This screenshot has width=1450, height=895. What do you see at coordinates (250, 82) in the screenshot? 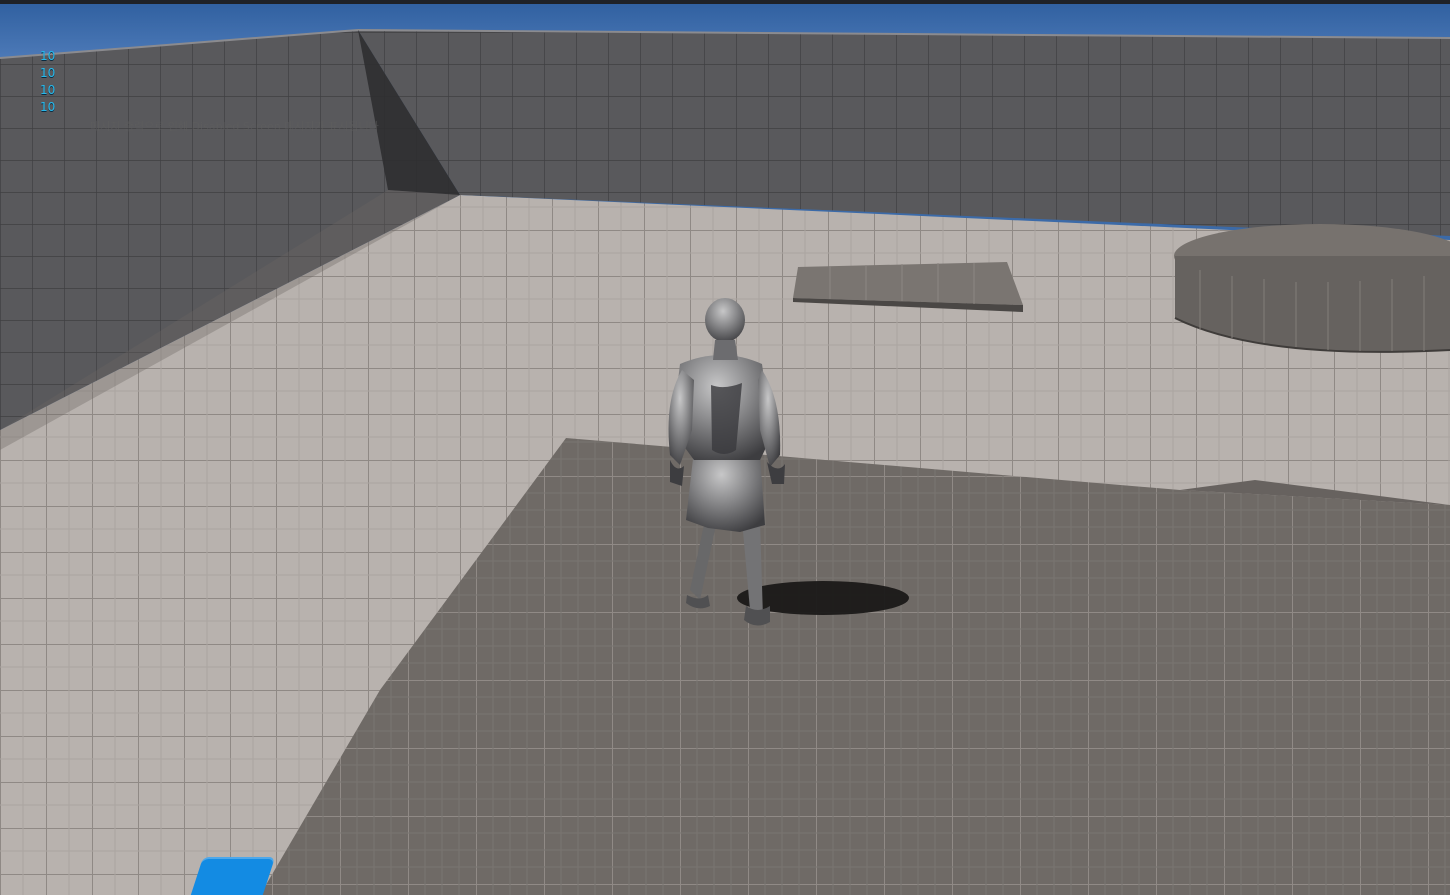
I see `debug-overlay: 10 10 10 10` at bounding box center [250, 82].